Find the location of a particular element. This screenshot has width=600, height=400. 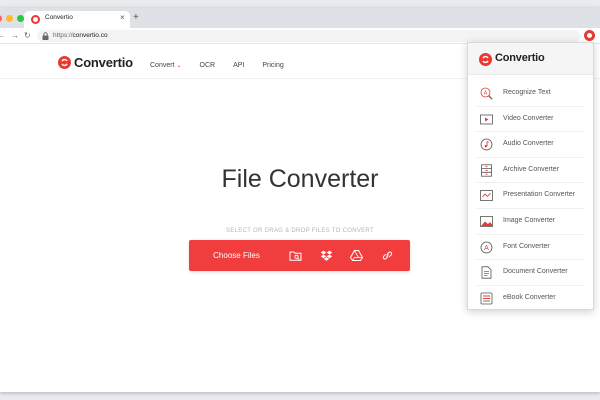

menu-item-font-converter: A Font Converter is located at coordinates (530, 248).